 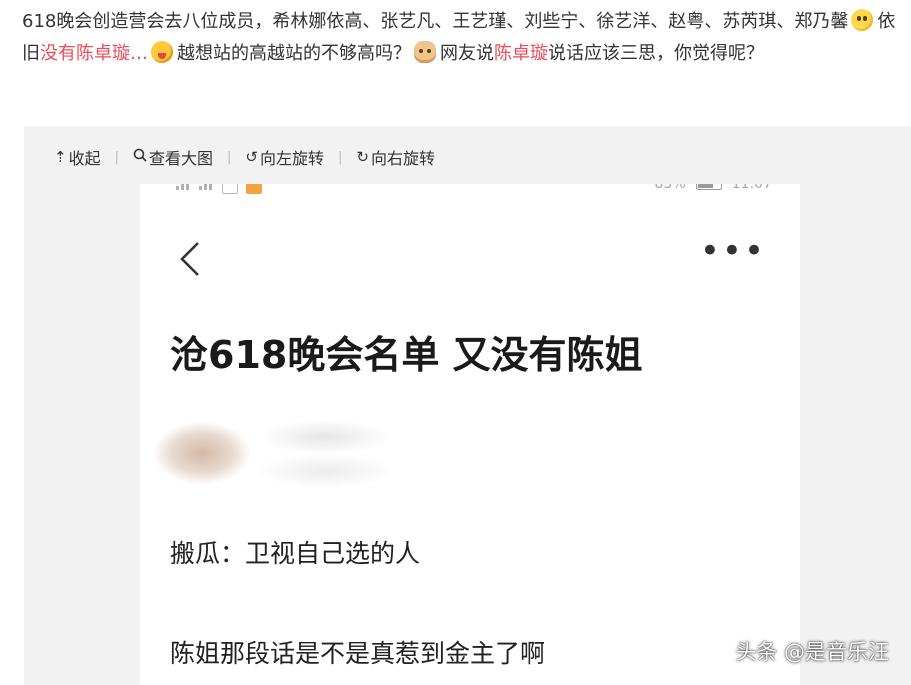 I want to click on magnifier-icon, so click(x=140, y=157).